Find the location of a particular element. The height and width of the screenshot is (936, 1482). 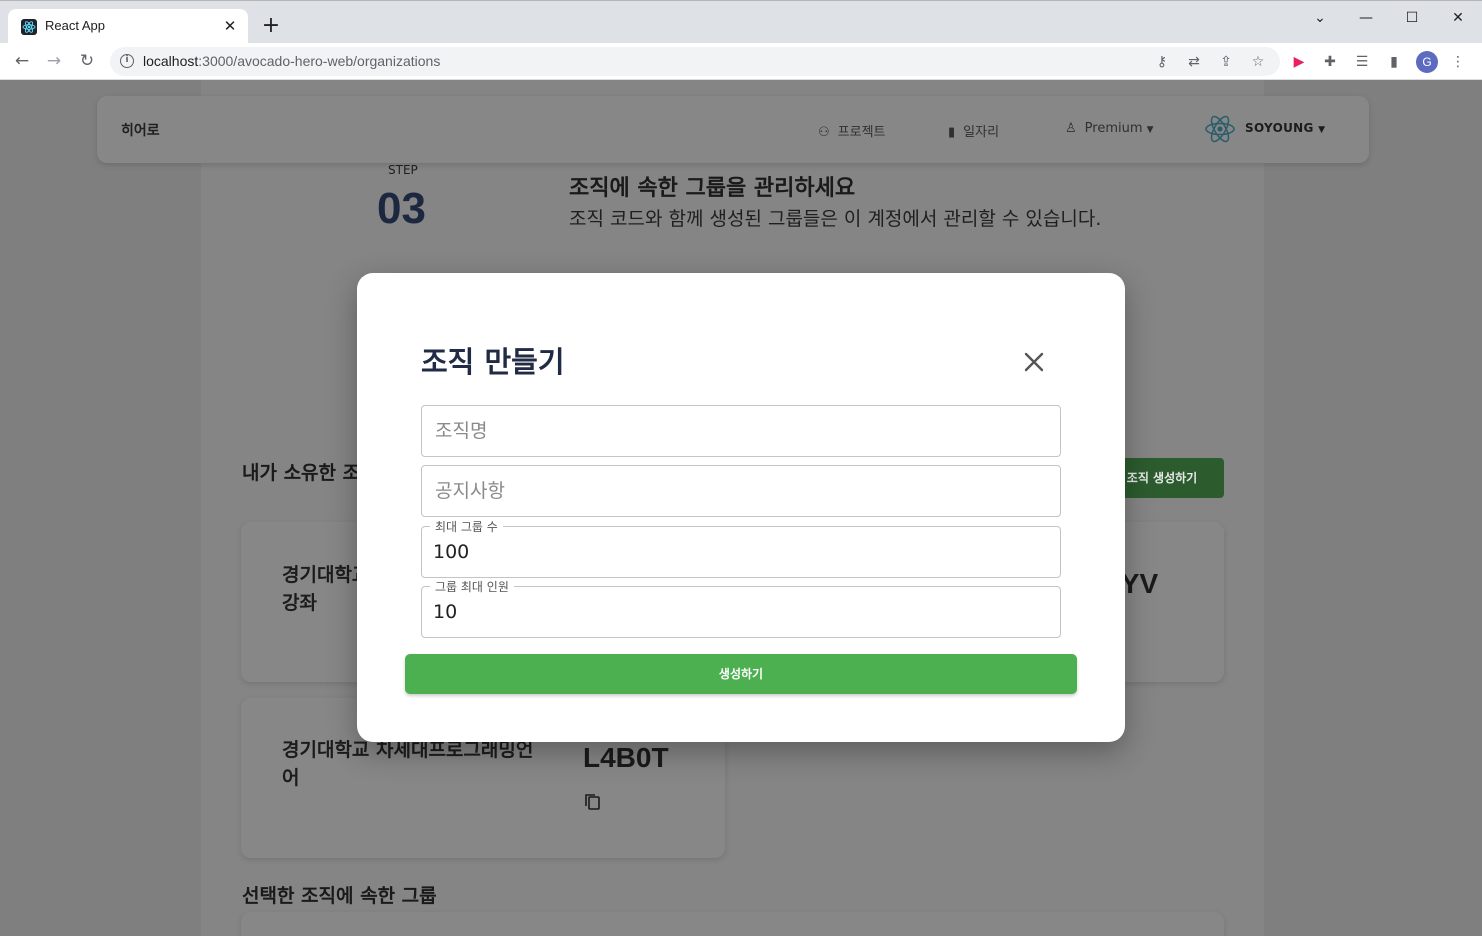

maximize-icon: ☐ is located at coordinates (1412, 18).